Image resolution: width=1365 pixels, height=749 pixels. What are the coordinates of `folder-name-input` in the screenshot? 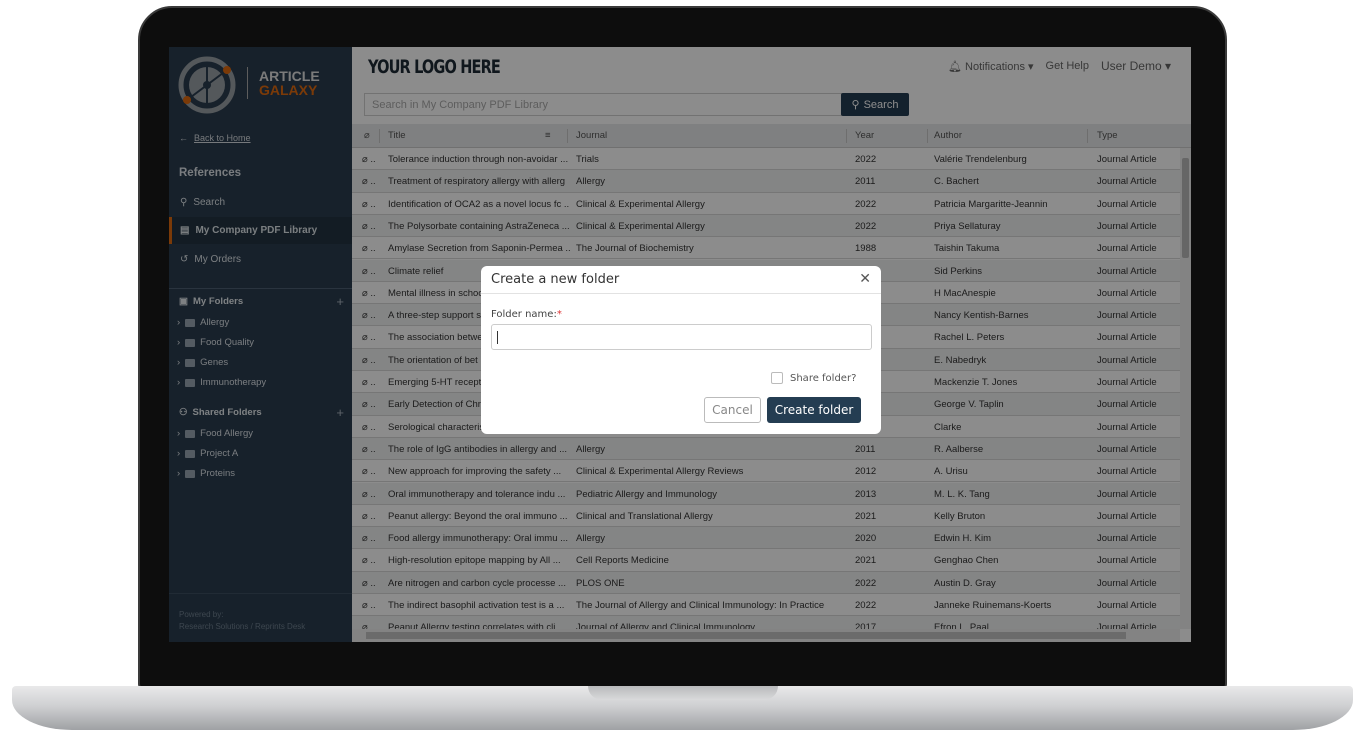 It's located at (681, 337).